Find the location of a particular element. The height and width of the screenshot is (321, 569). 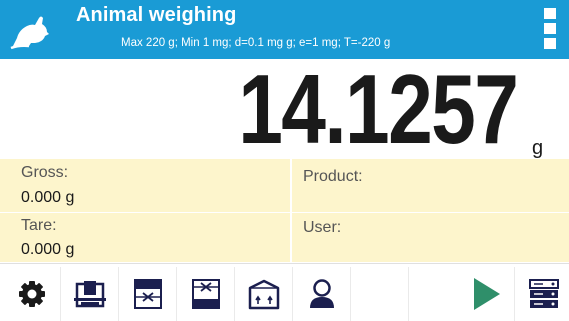

tare-label: Tare: is located at coordinates (39, 225).